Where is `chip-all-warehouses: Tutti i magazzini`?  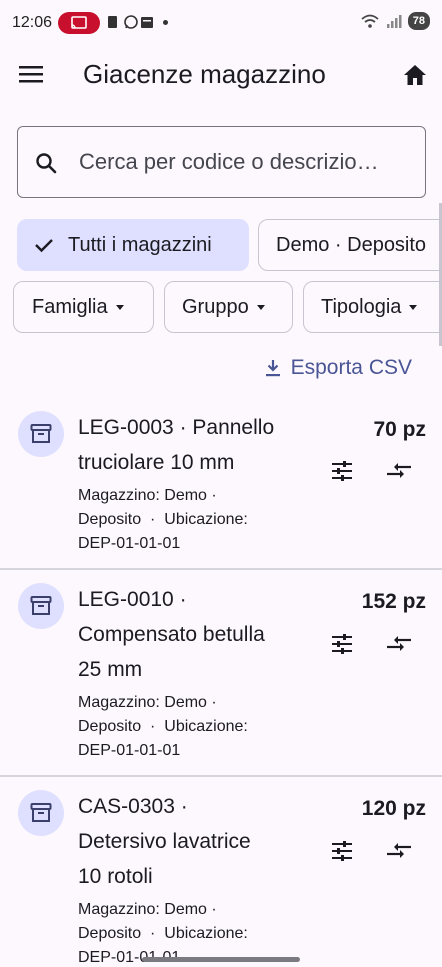
chip-all-warehouses: Tutti i magazzini is located at coordinates (133, 245).